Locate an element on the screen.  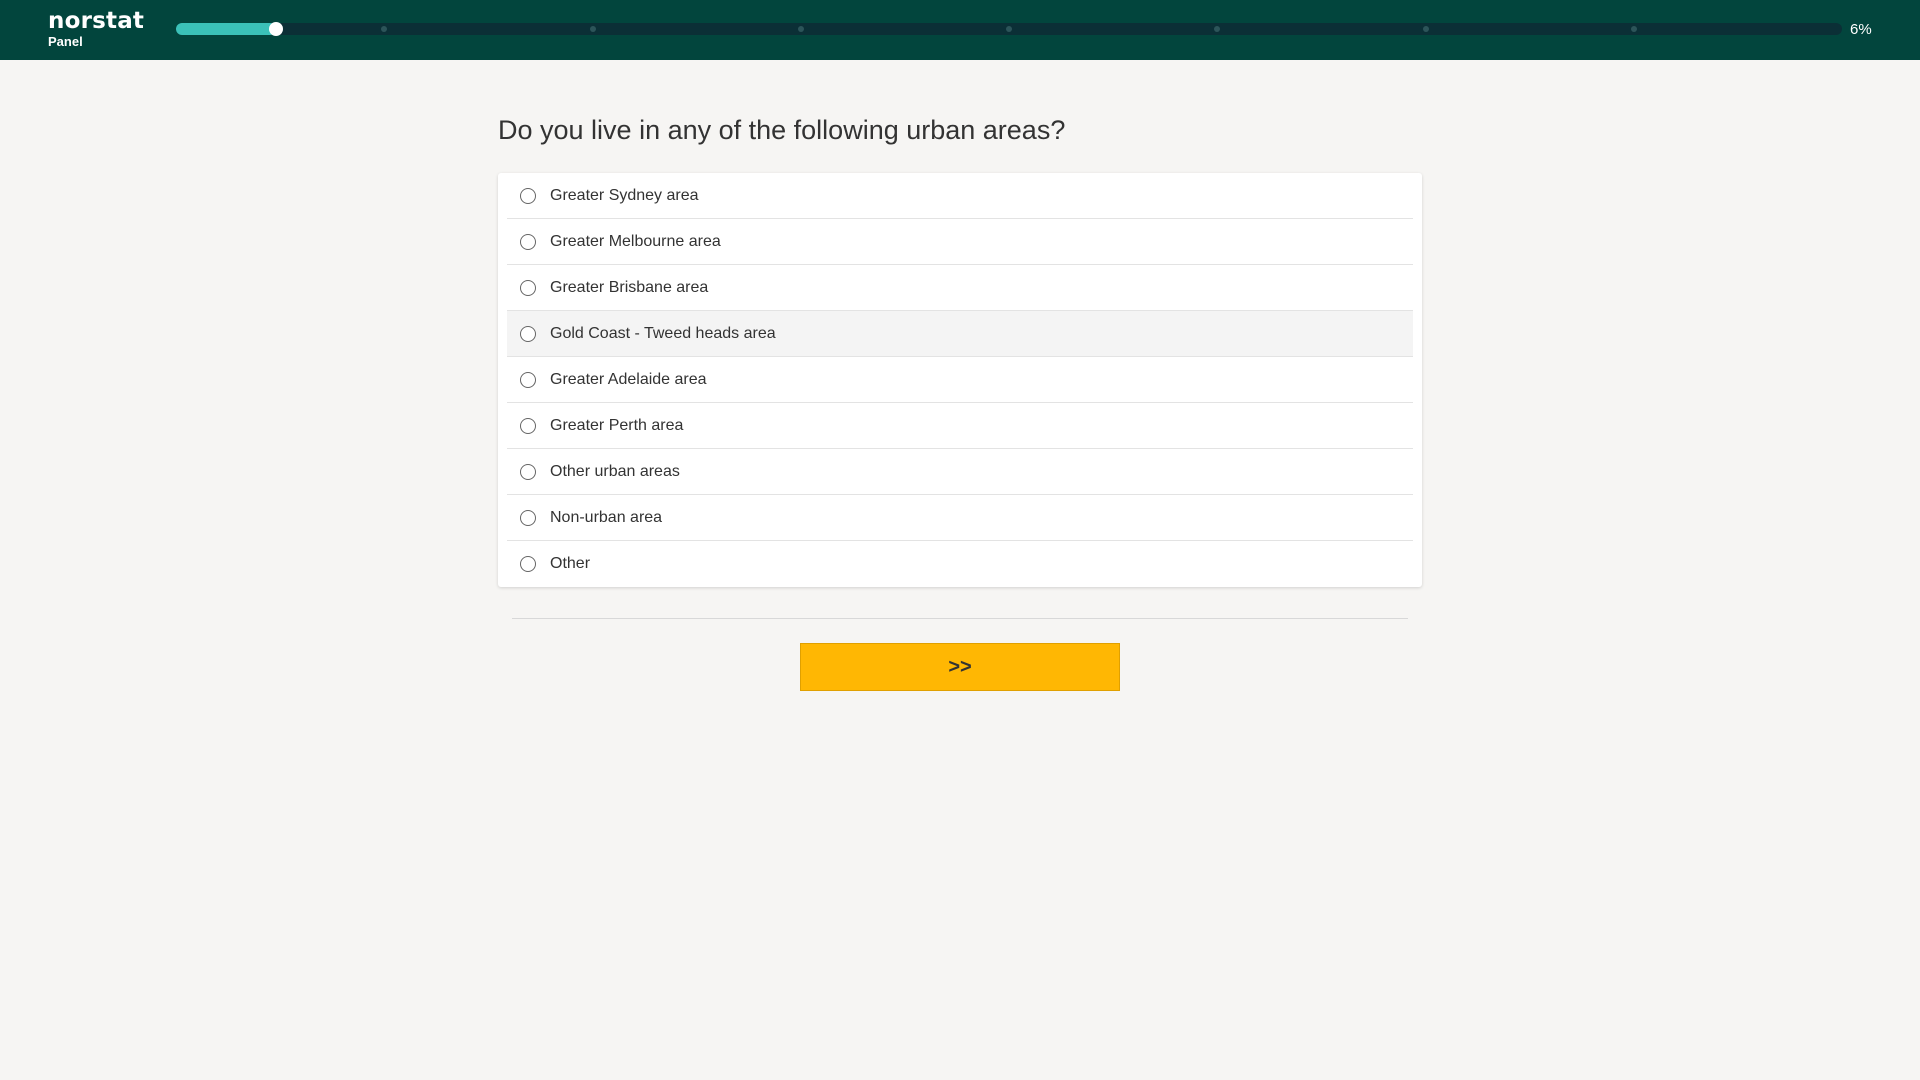
option-label: Greater Melbourne area is located at coordinates (635, 241).